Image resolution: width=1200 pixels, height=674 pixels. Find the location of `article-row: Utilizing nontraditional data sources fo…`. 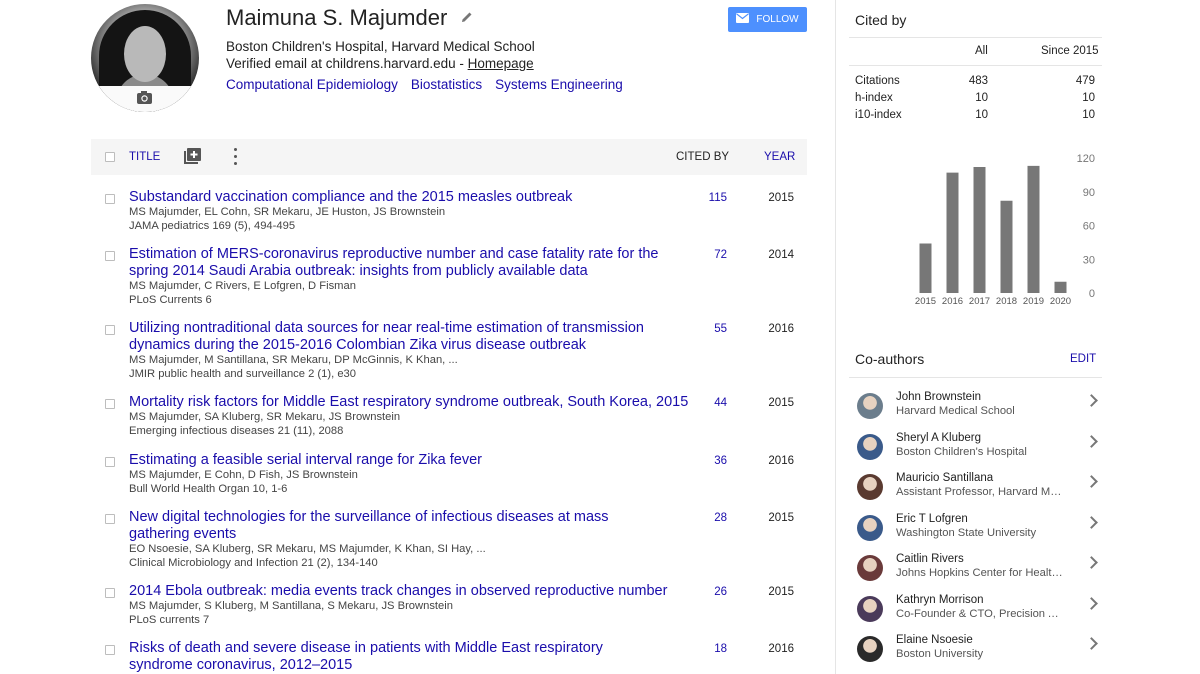

article-row: Utilizing nontraditional data sources fo… is located at coordinates (449, 353).